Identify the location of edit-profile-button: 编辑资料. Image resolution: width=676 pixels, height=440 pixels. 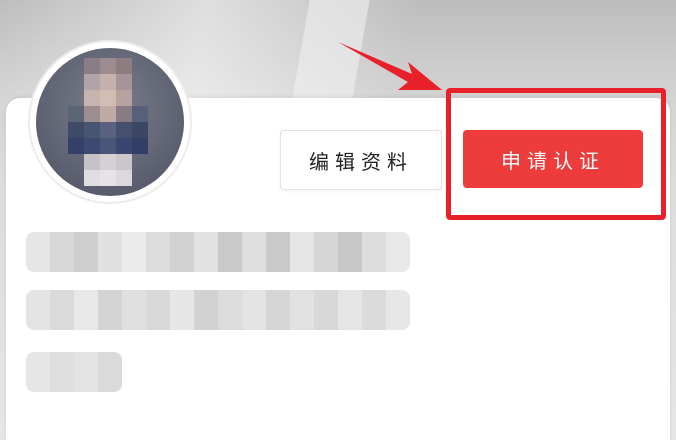
(361, 160).